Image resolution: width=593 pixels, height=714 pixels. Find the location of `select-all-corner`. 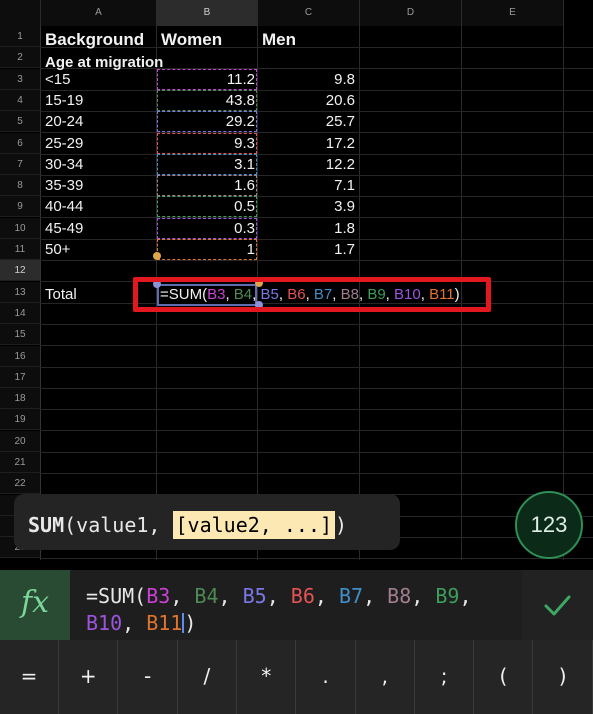

select-all-corner is located at coordinates (20, 13).